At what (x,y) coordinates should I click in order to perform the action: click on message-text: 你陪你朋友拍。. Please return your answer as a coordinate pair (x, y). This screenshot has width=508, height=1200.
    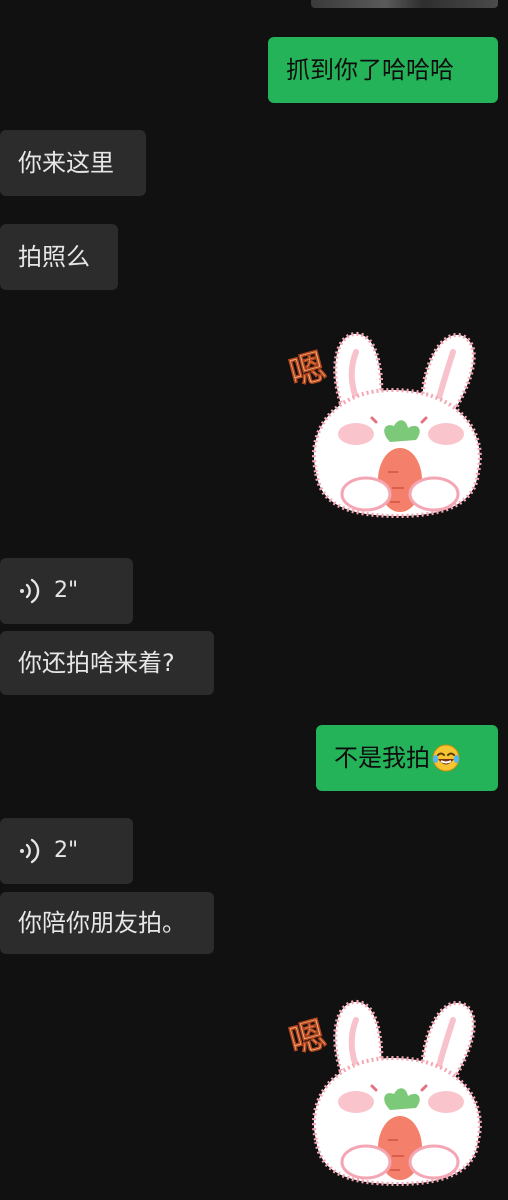
    Looking at the image, I should click on (102, 923).